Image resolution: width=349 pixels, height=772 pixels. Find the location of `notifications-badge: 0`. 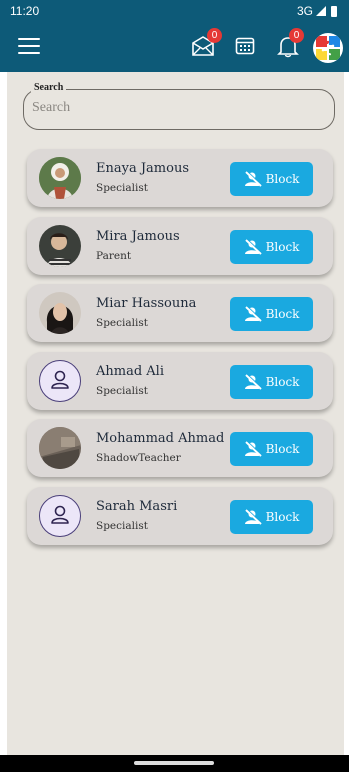

notifications-badge: 0 is located at coordinates (296, 35).